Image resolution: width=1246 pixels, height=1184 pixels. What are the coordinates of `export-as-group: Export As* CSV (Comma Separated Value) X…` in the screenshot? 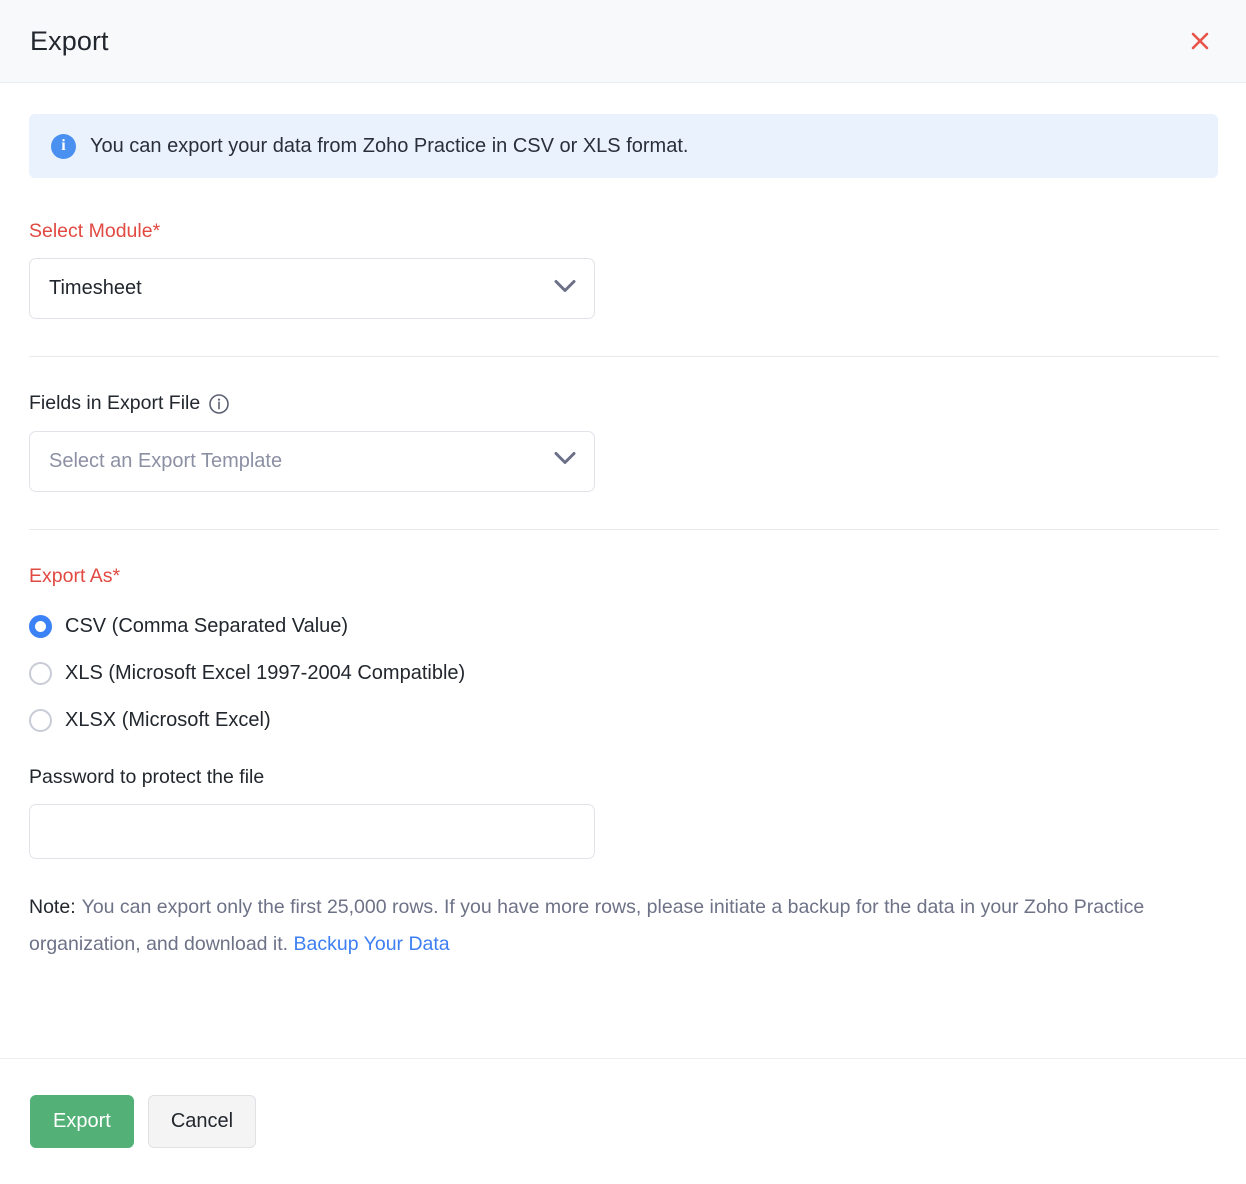 It's located at (623, 654).